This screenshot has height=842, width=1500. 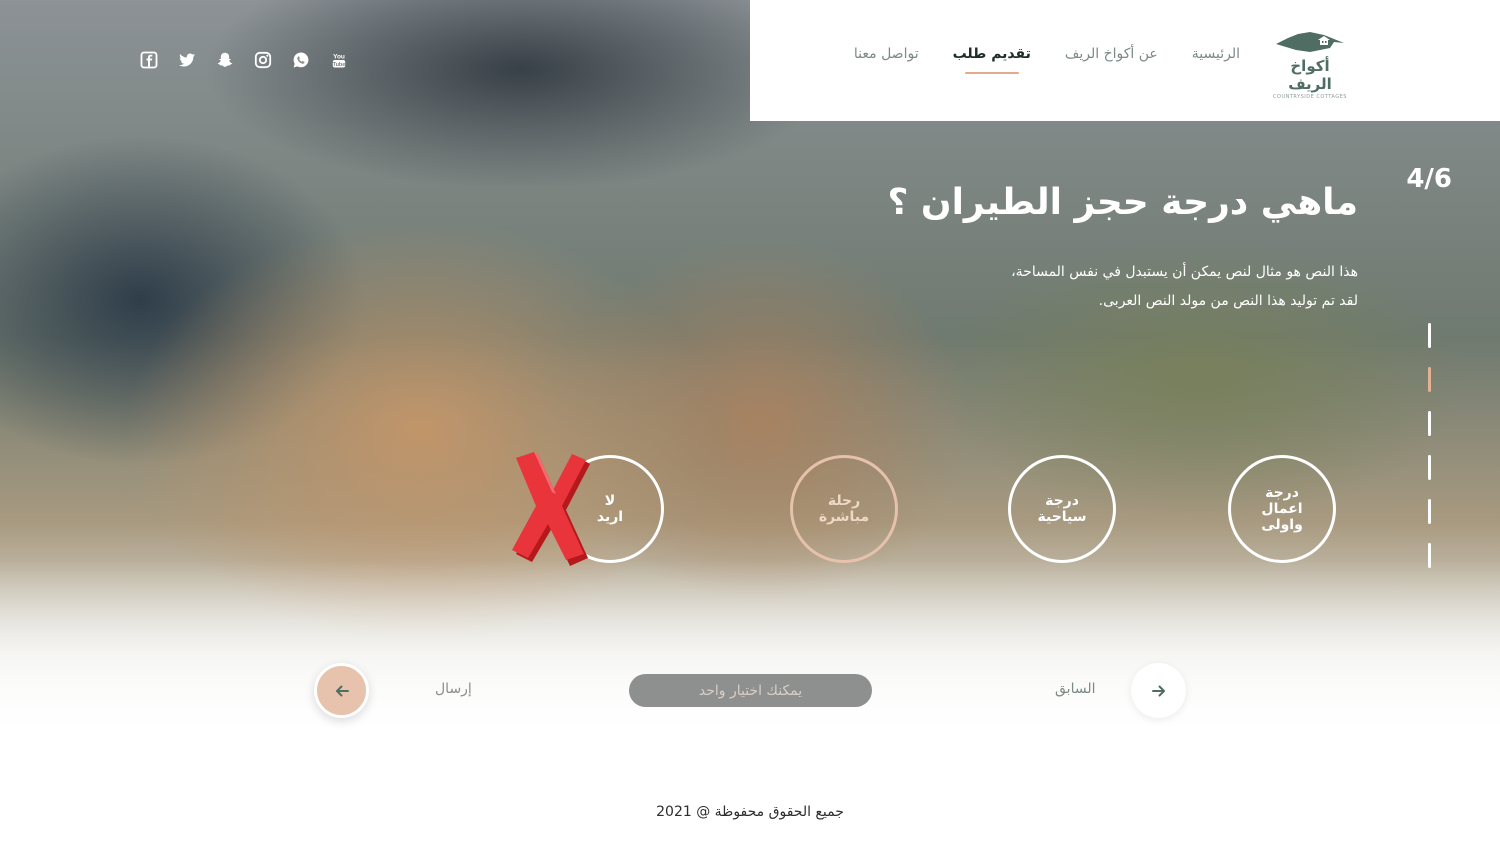 I want to click on svg-text: Tube, so click(x=339, y=65).